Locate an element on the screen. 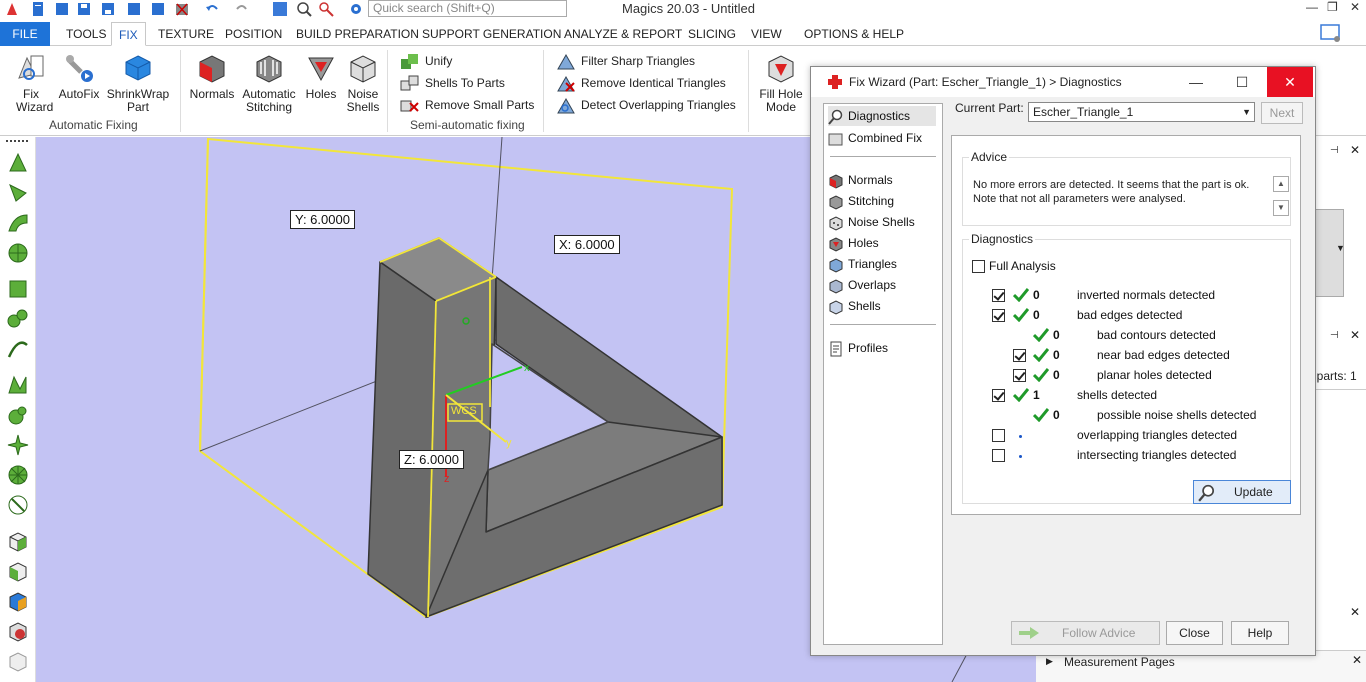 This screenshot has height=682, width=1366. nav-profiles: Profiles is located at coordinates (858, 348).